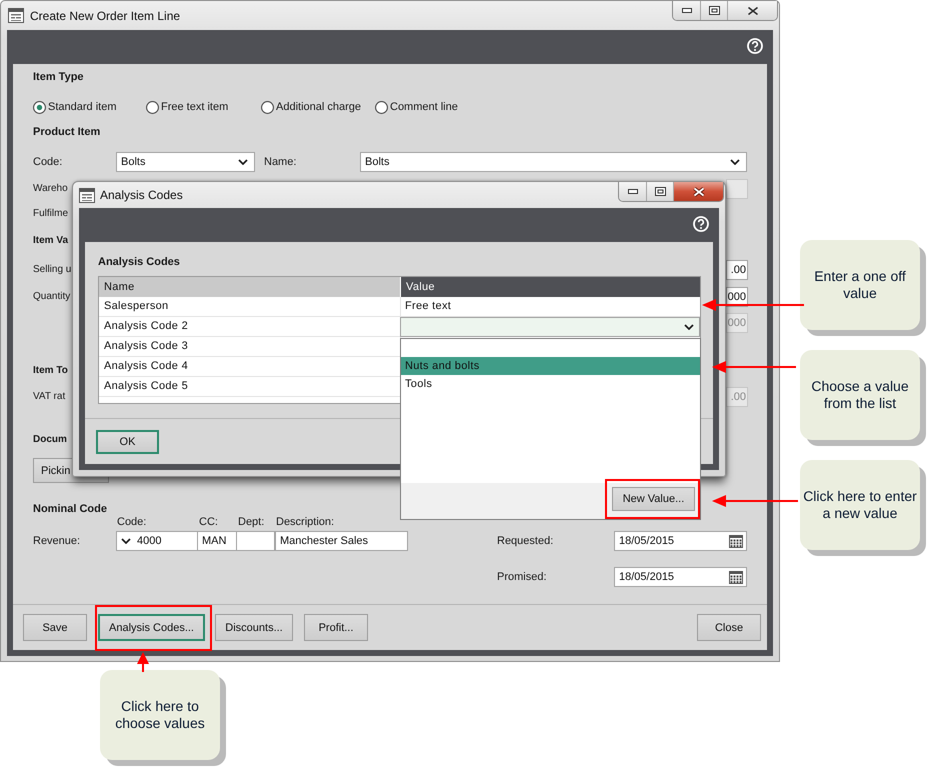 This screenshot has width=937, height=777. Describe the element at coordinates (50, 214) in the screenshot. I see `field-label: Fulfilme` at that location.